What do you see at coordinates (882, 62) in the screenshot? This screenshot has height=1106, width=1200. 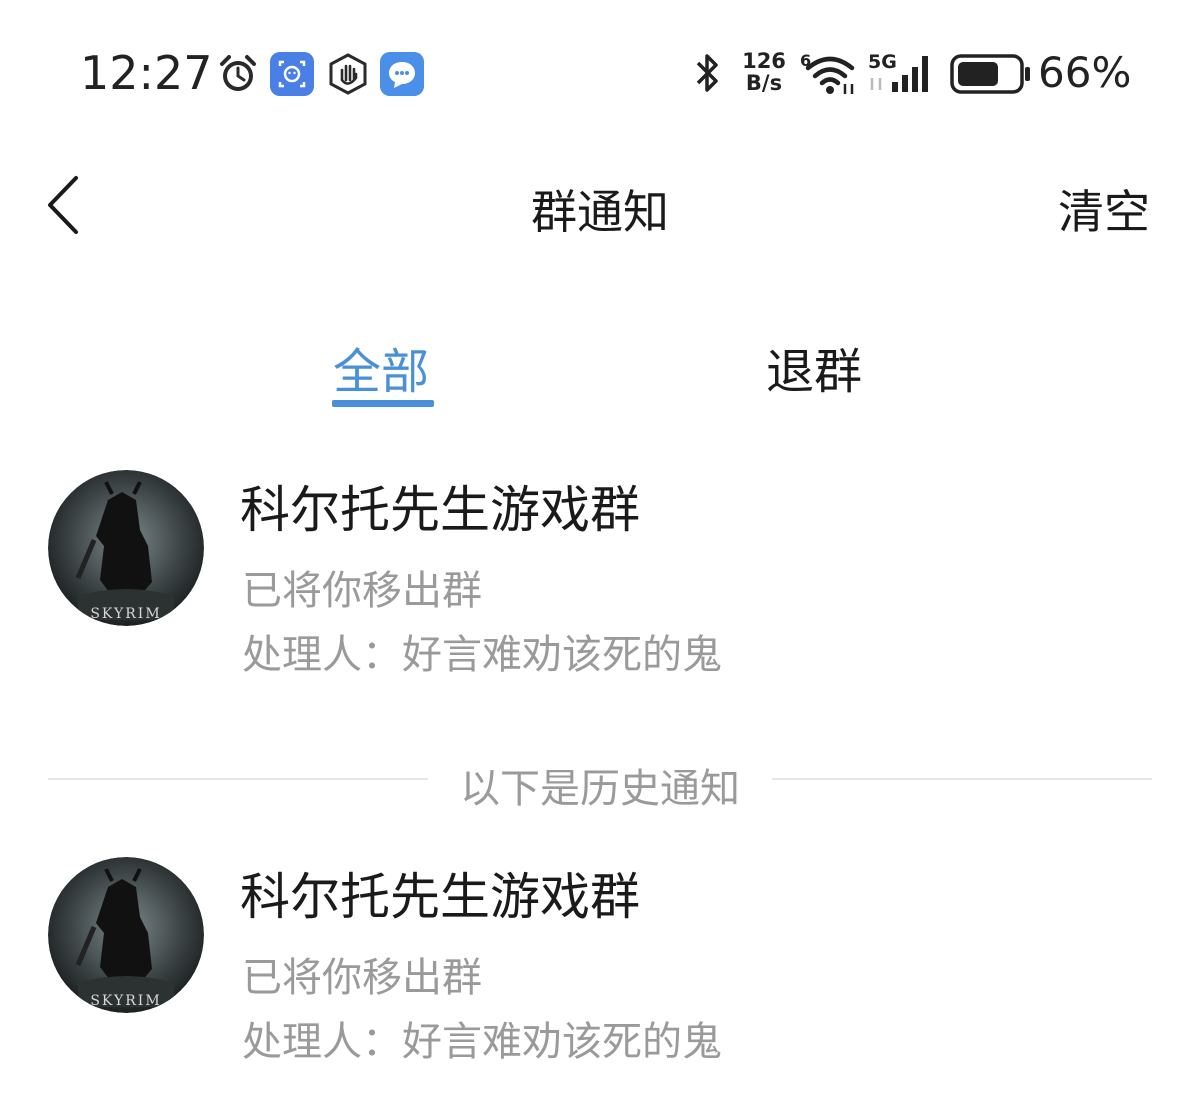 I see `svg-text: 5G` at bounding box center [882, 62].